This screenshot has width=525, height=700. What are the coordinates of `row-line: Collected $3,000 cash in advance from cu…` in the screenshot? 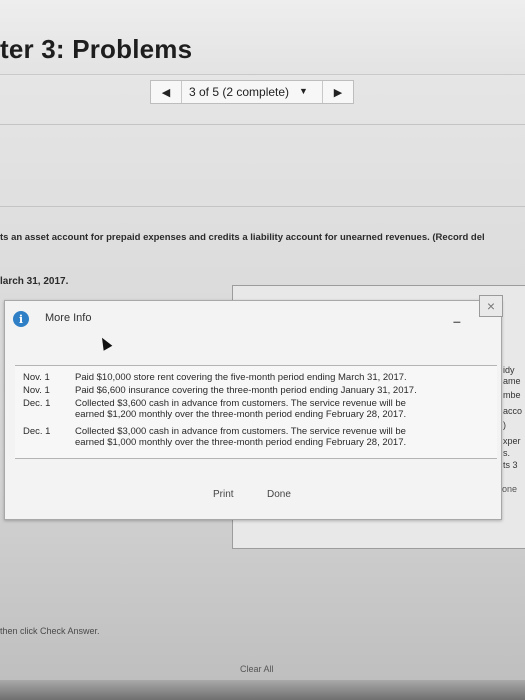 It's located at (240, 431).